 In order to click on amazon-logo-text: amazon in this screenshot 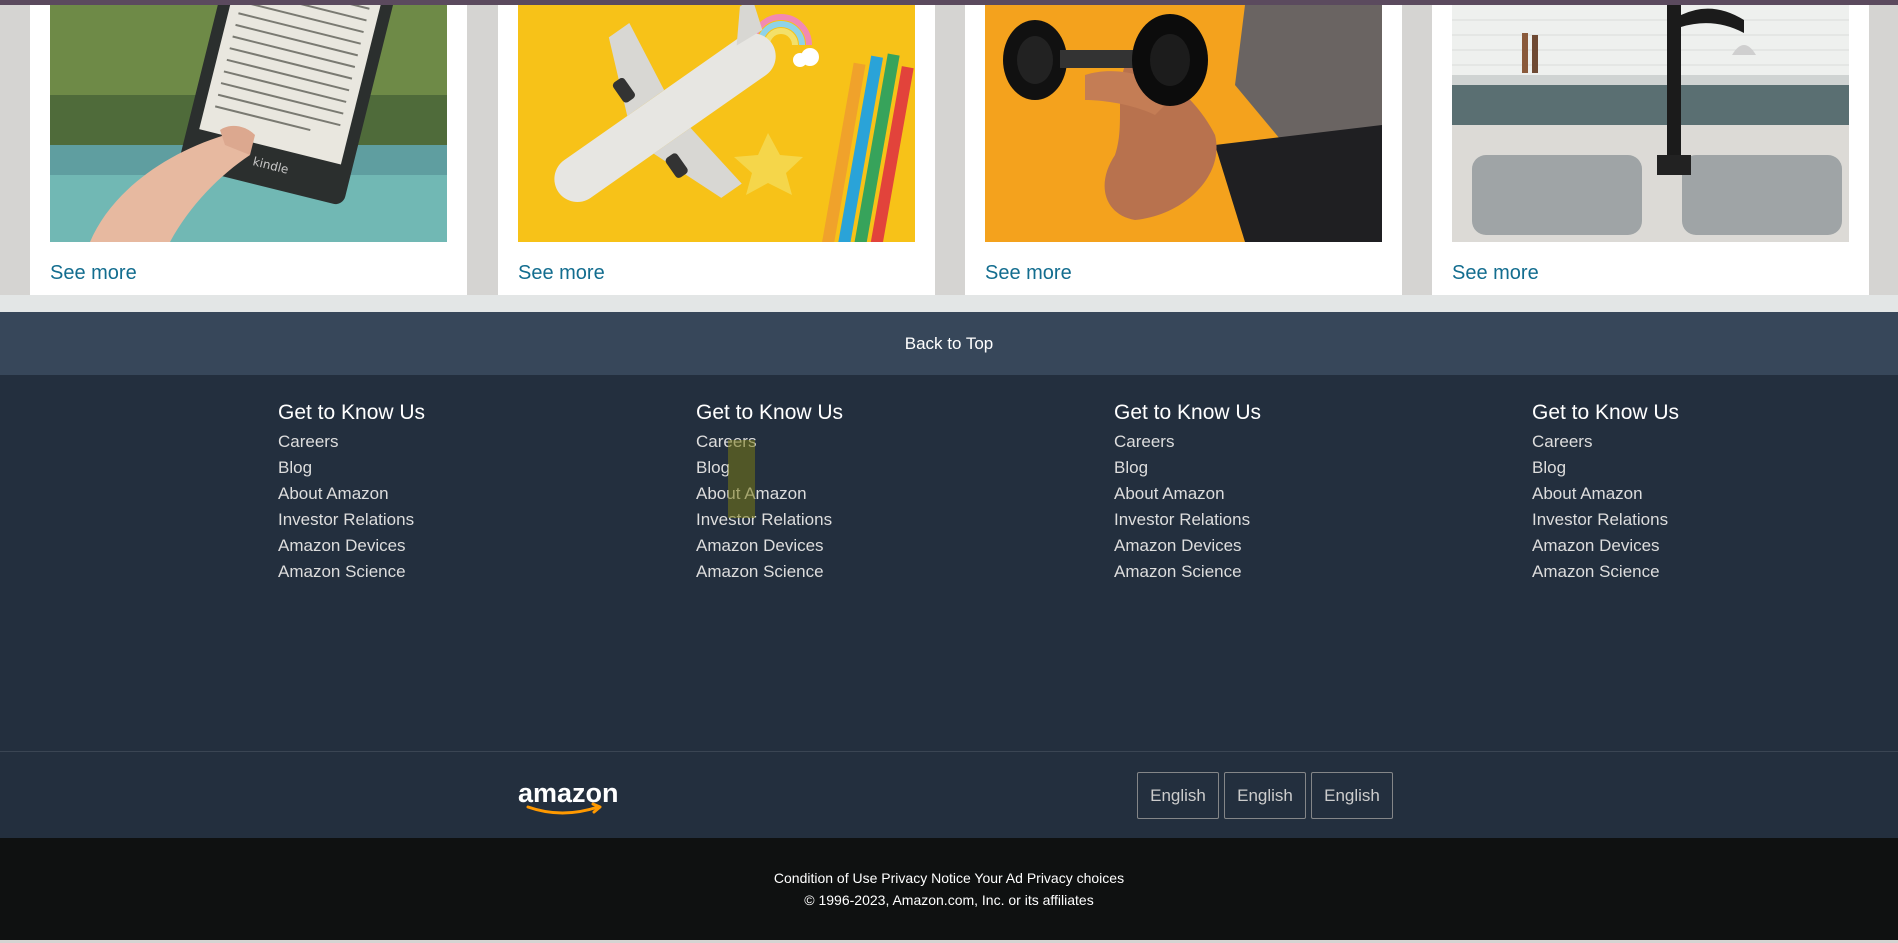, I will do `click(568, 793)`.